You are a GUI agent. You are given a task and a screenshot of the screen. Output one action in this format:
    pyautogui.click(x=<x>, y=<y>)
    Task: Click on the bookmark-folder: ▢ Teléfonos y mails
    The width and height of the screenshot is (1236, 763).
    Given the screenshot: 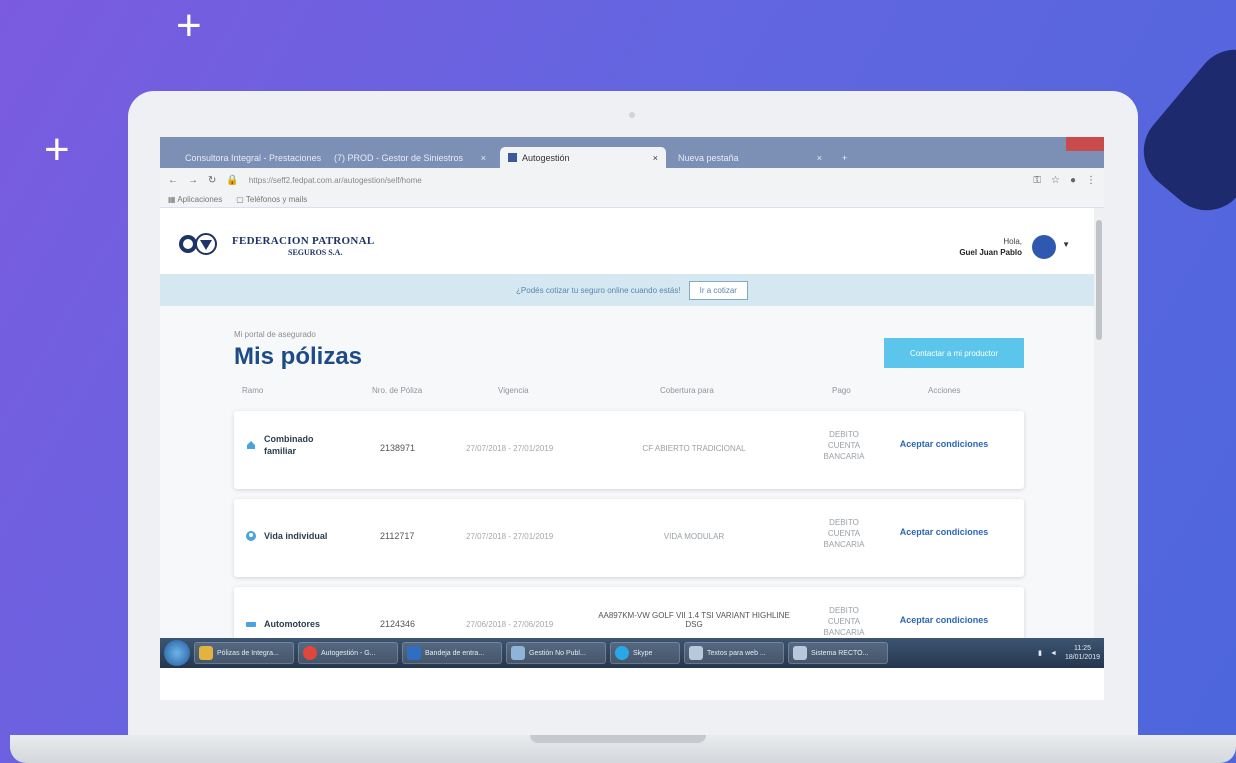 What is the action you would take?
    pyautogui.click(x=271, y=199)
    